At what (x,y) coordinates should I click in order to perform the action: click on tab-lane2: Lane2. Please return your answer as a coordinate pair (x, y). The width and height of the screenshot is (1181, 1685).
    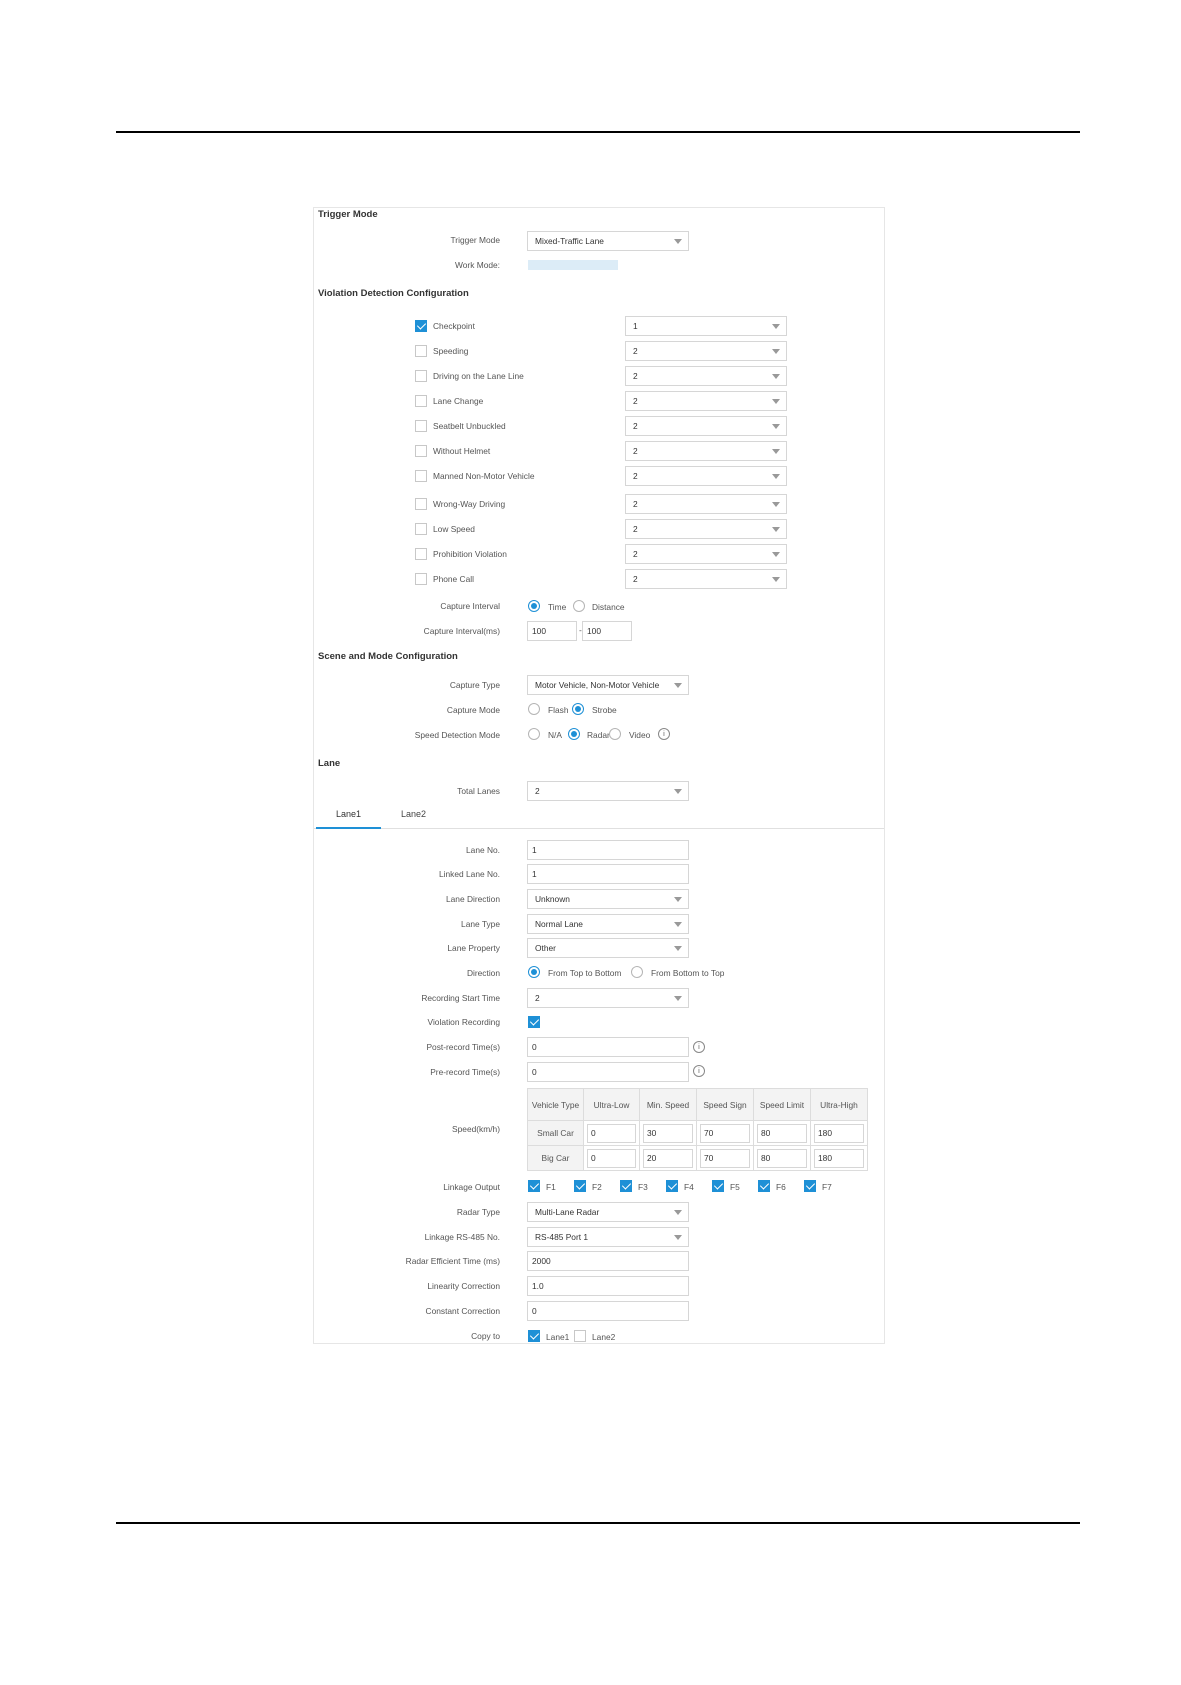
    Looking at the image, I should click on (413, 814).